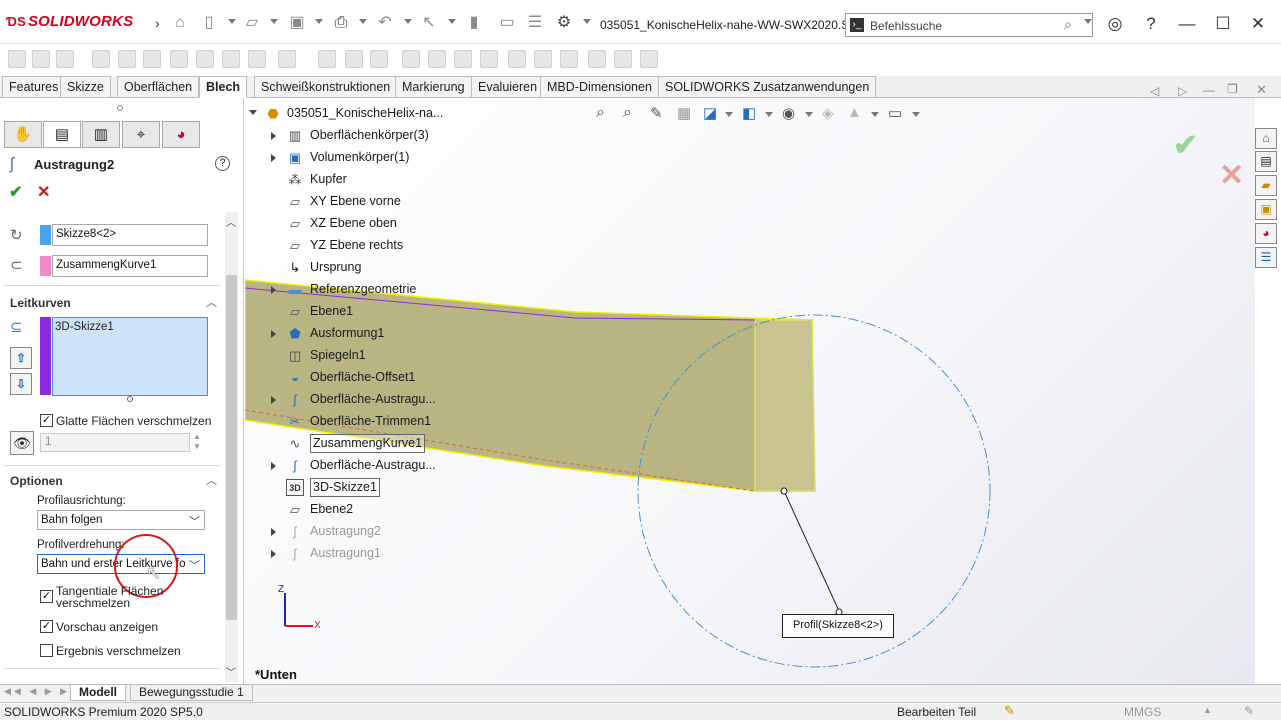  What do you see at coordinates (191, 692) in the screenshot?
I see `tab-motion-study: Bewegungsstudie 1` at bounding box center [191, 692].